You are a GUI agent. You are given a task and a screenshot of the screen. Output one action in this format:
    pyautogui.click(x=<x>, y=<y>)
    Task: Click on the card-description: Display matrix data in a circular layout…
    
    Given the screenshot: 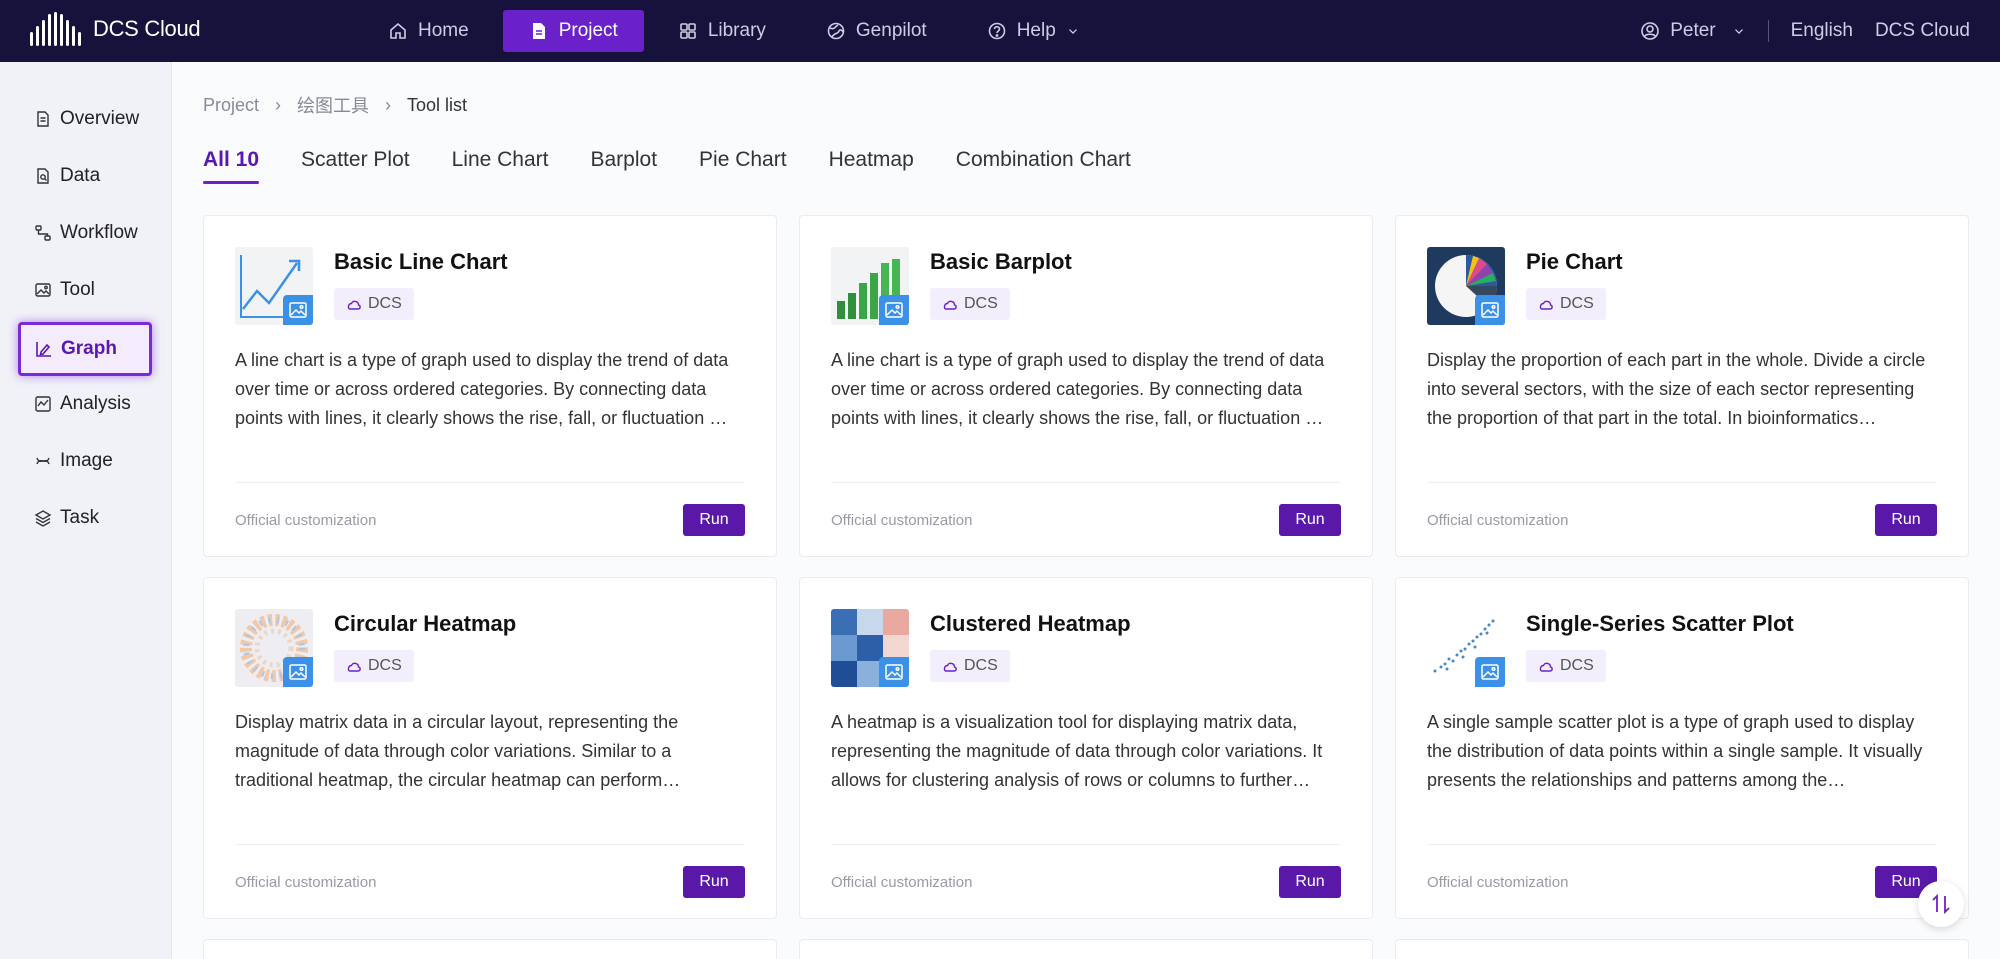 What is the action you would take?
    pyautogui.click(x=458, y=751)
    